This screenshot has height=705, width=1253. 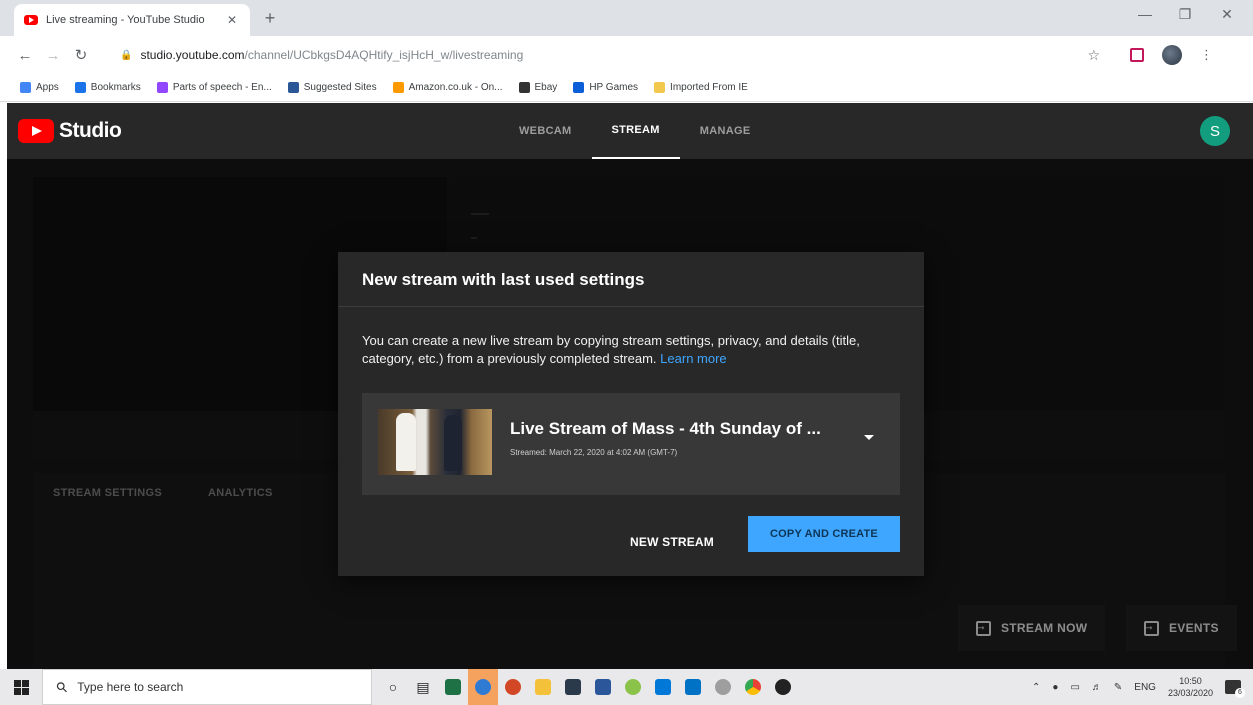 I want to click on system-tray: ⌃ ● ▭ ♬ ✎ ENG 10:50 23/03/2020, so click(x=1142, y=687).